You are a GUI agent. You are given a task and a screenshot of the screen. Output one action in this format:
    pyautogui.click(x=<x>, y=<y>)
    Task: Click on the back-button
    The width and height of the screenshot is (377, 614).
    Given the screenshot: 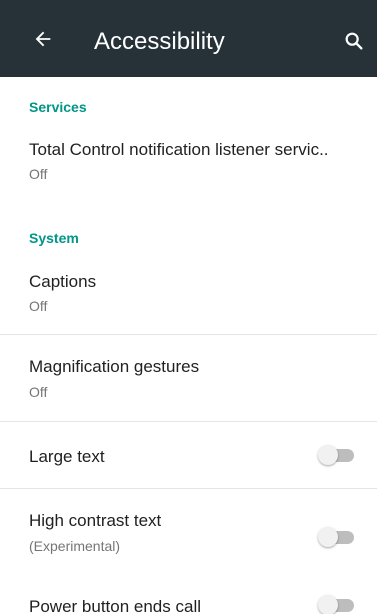 What is the action you would take?
    pyautogui.click(x=43, y=39)
    